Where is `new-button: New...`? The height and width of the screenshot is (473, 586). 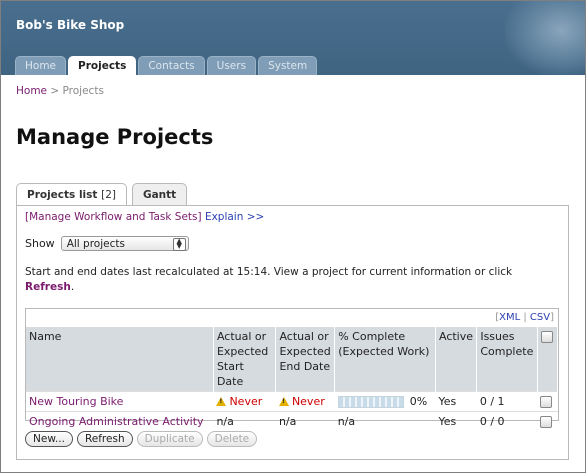 new-button: New... is located at coordinates (49, 439).